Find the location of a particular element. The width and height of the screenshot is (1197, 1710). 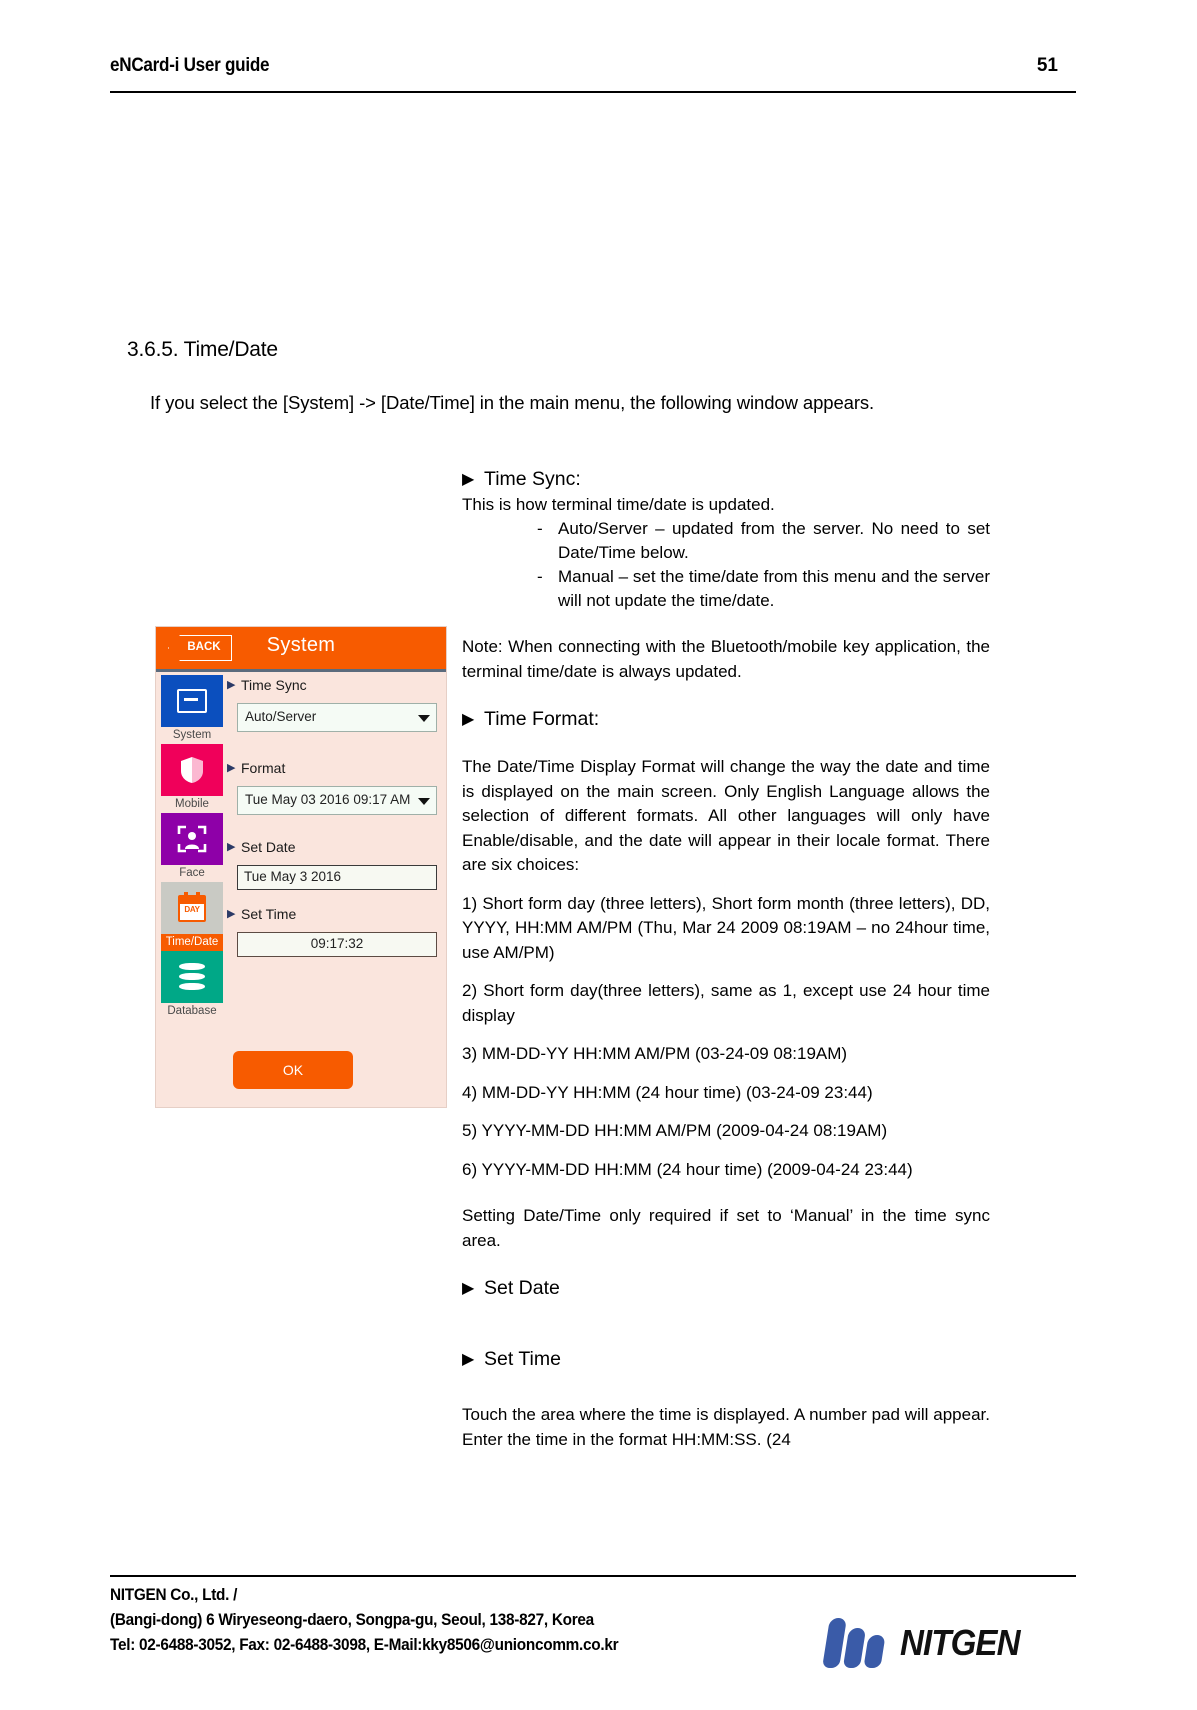

time-sync-heading: ▶ Time Sync: is located at coordinates (726, 479).